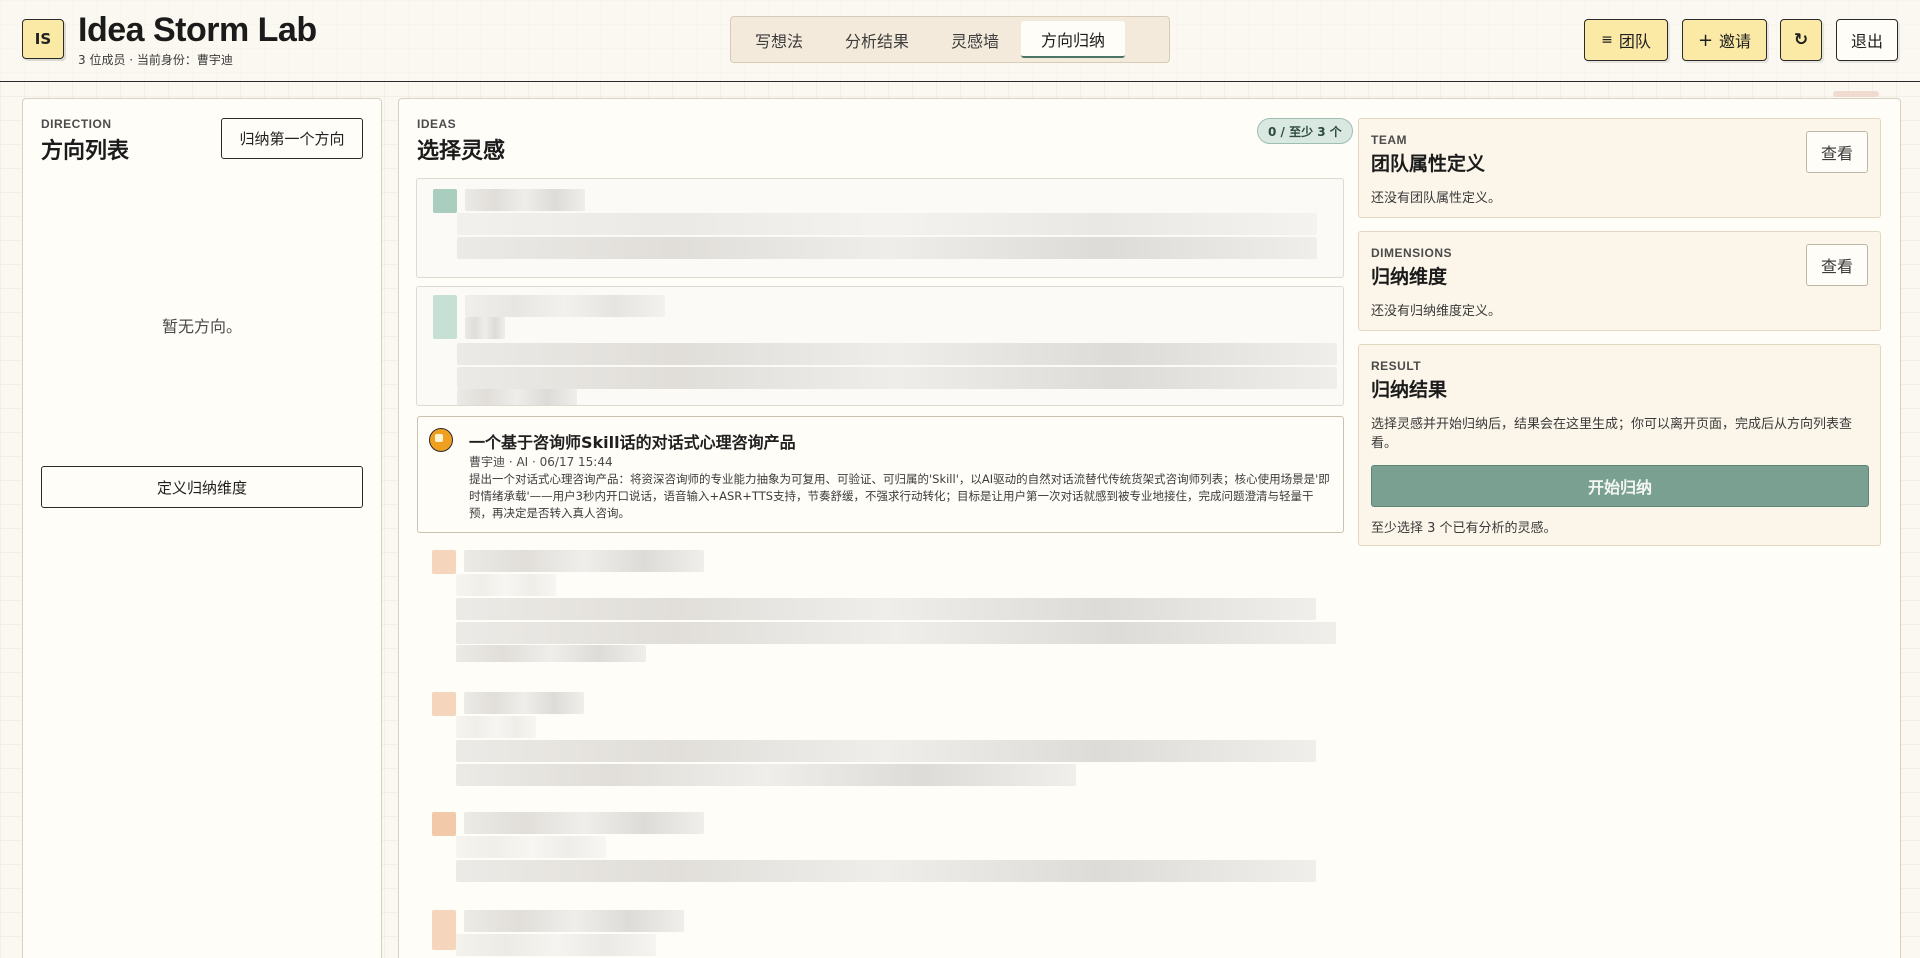 This screenshot has width=1920, height=958. I want to click on team-eyebrow: TEAM, so click(1389, 140).